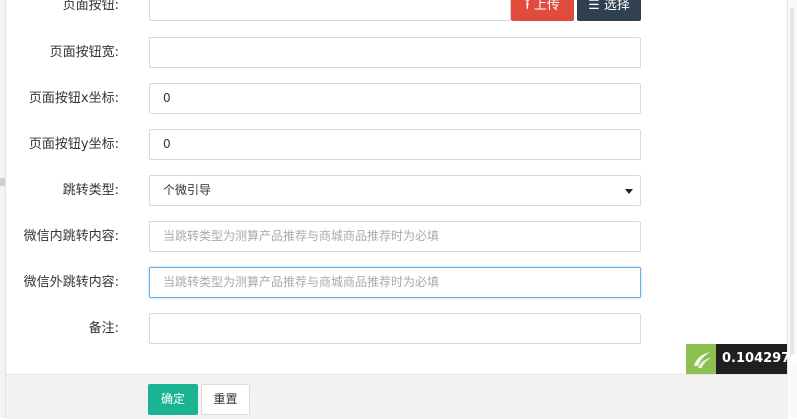  Describe the element at coordinates (90, 6) in the screenshot. I see `page-button-label: 页面按钮:` at that location.